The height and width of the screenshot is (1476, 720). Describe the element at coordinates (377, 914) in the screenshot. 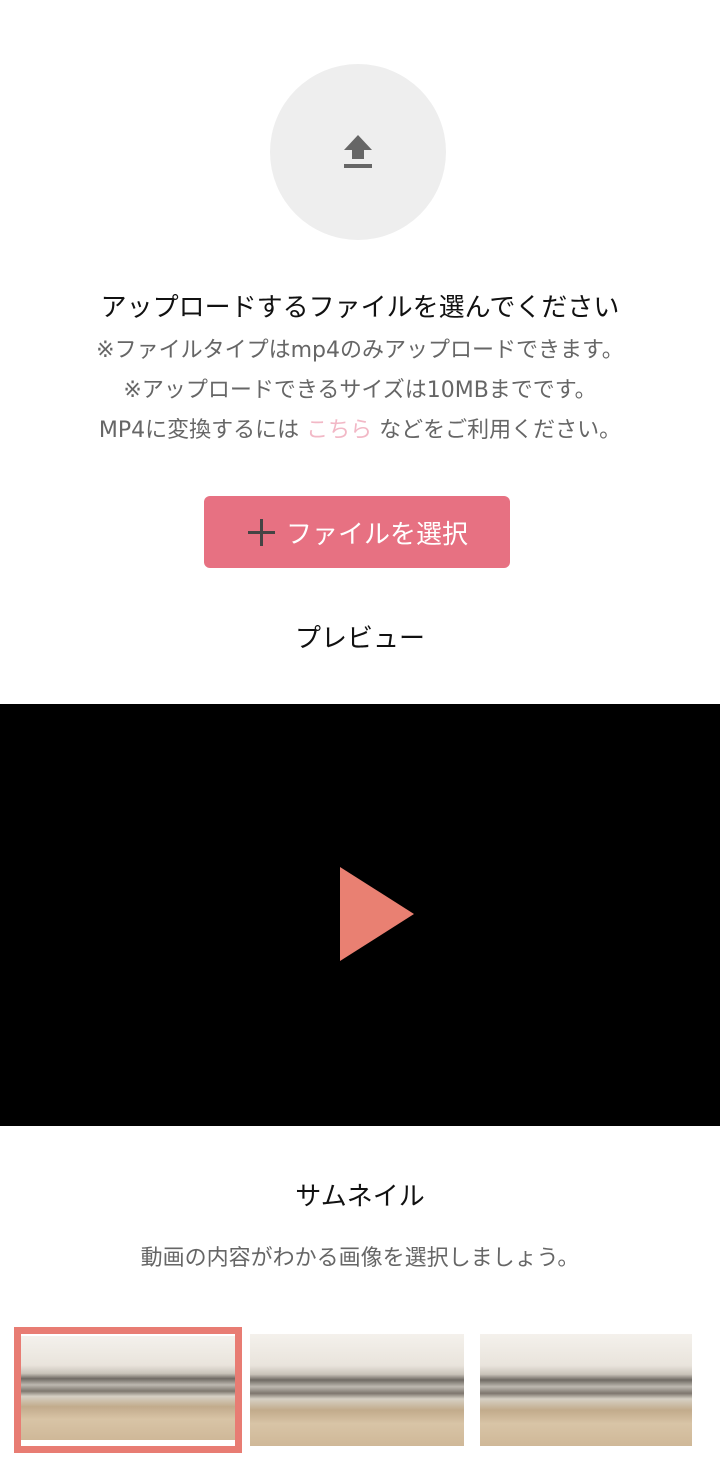

I see `play-icon` at that location.